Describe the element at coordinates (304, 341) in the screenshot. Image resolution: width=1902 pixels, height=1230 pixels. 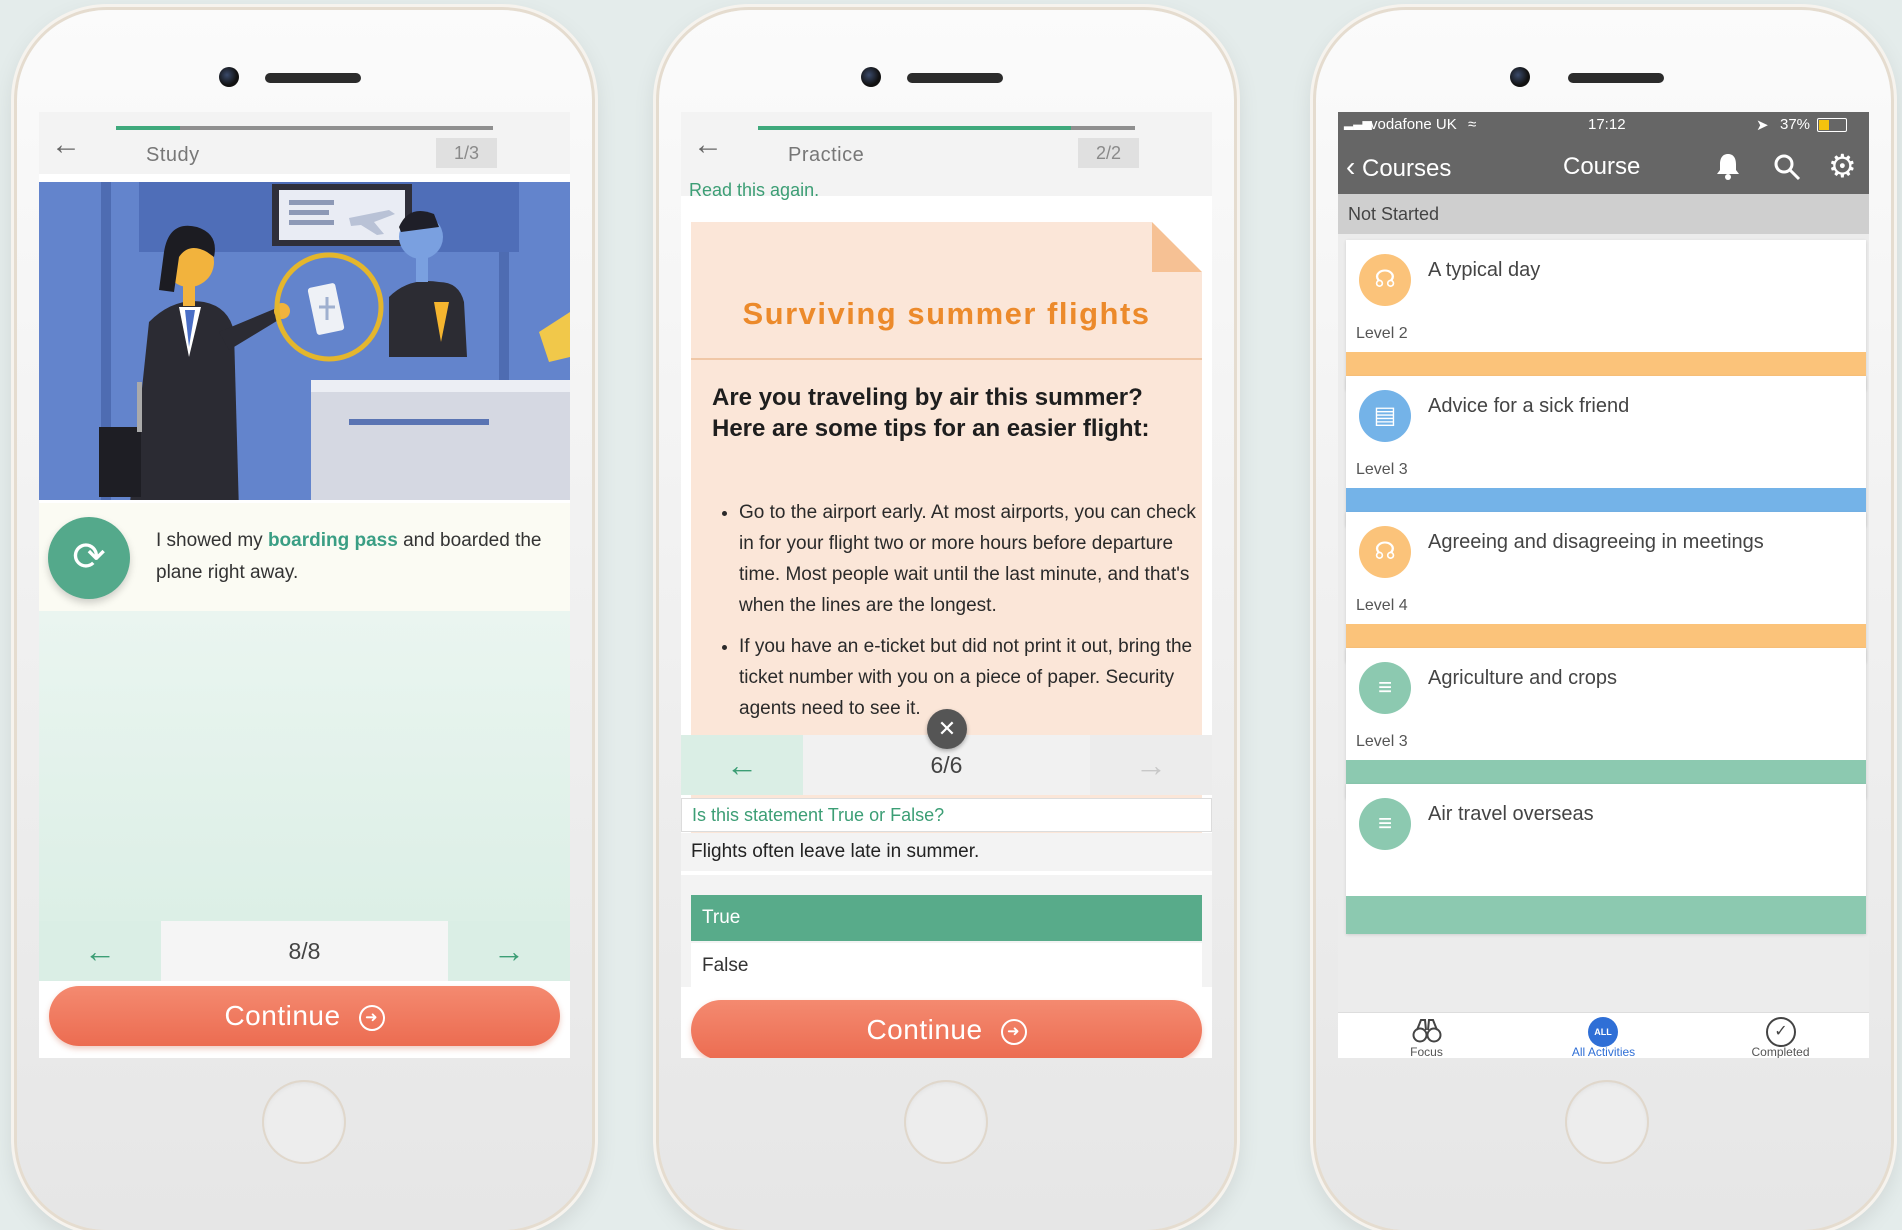
I see `airport-check-in-illustration` at that location.